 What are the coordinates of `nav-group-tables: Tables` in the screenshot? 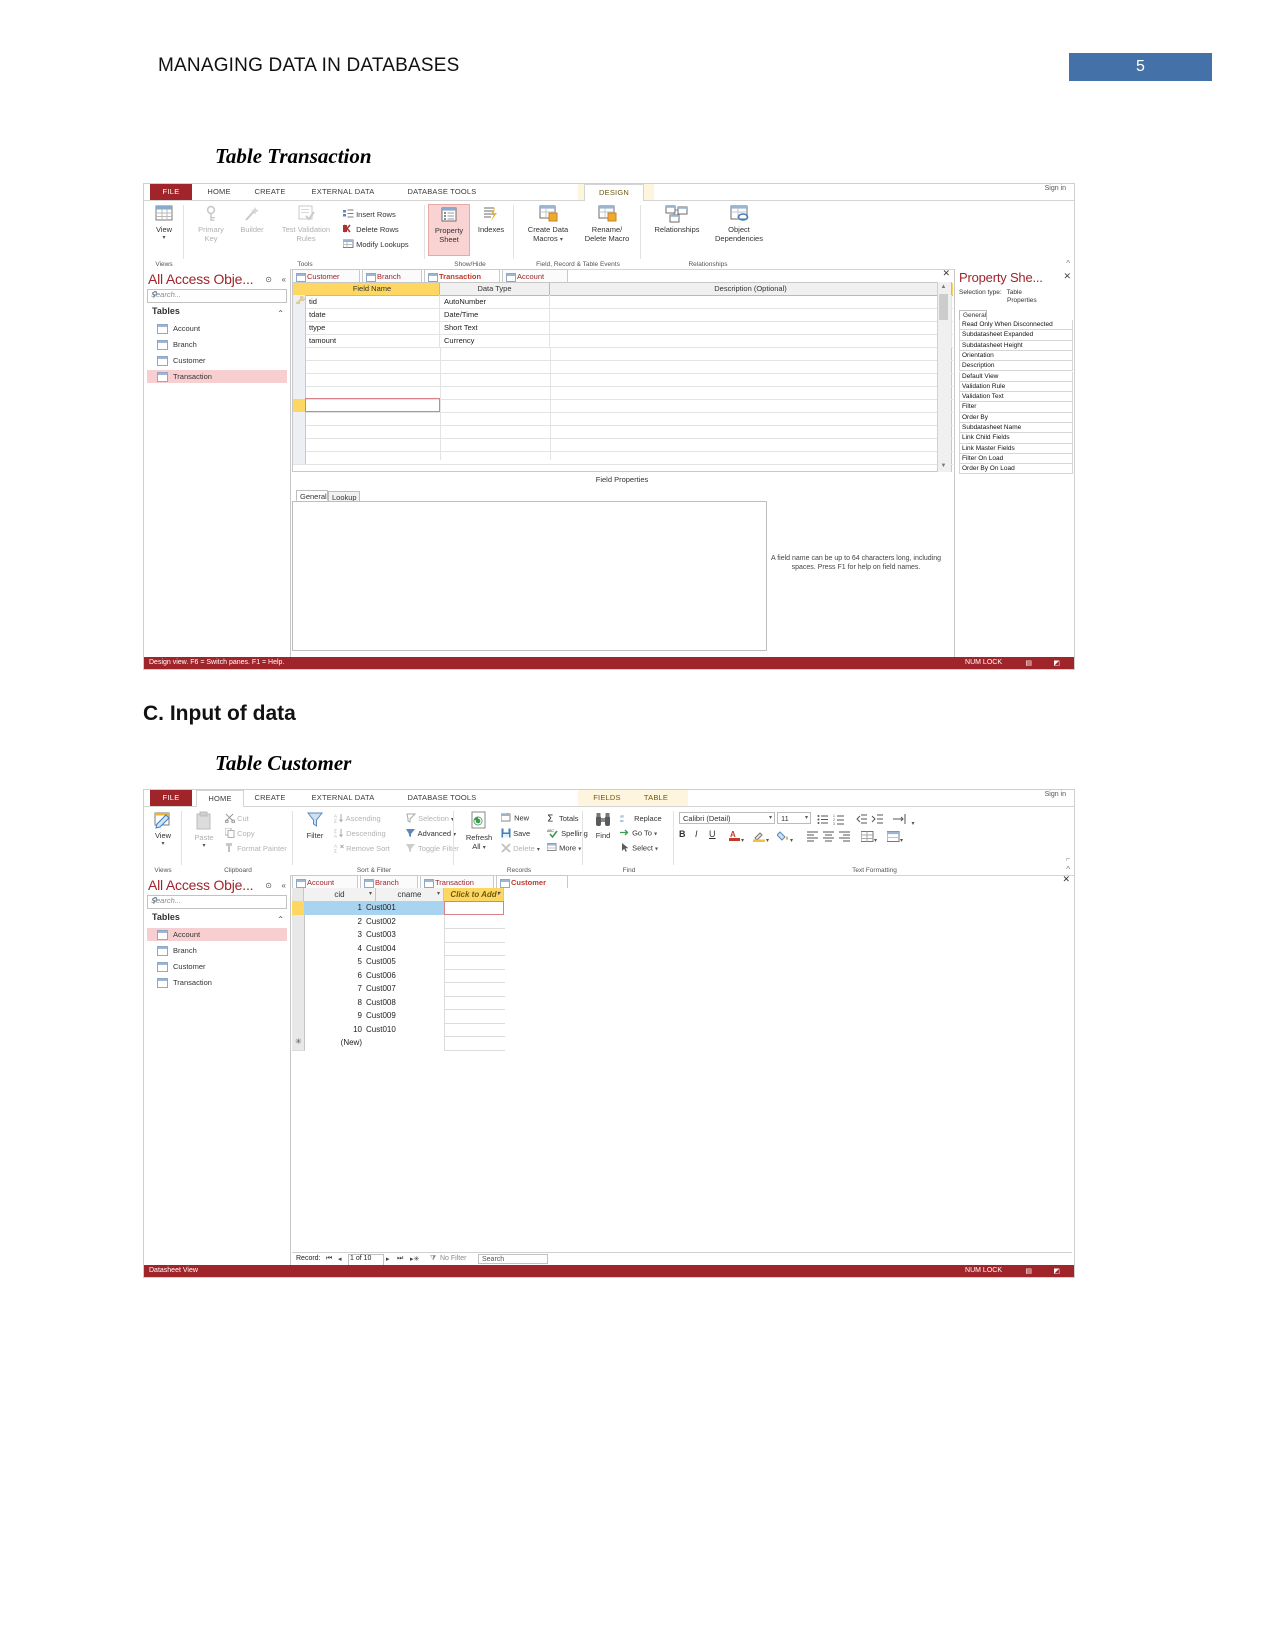 It's located at (166, 917).